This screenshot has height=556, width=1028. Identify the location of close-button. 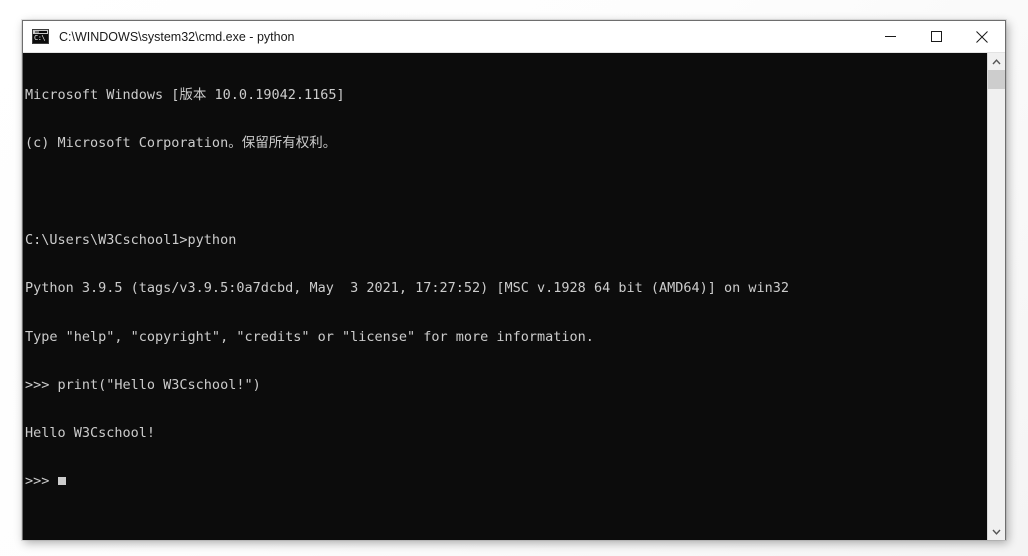
(982, 36).